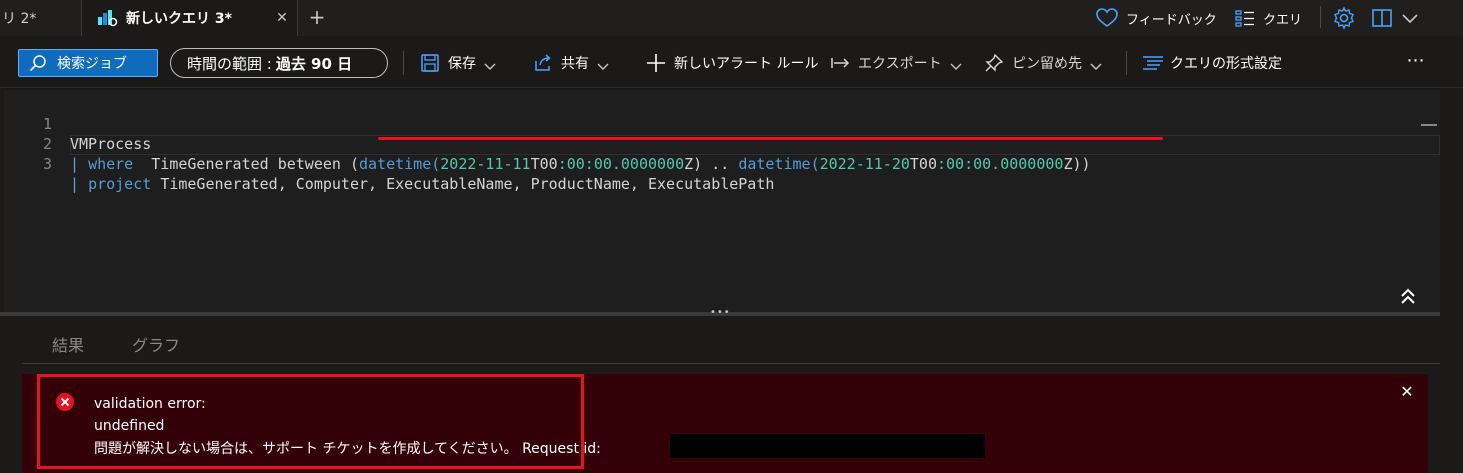 This screenshot has height=473, width=1463. What do you see at coordinates (731, 18) in the screenshot?
I see `tab-bar: リ 2* 新しいクエリ 3* ✕ + フィードバック クエリ` at bounding box center [731, 18].